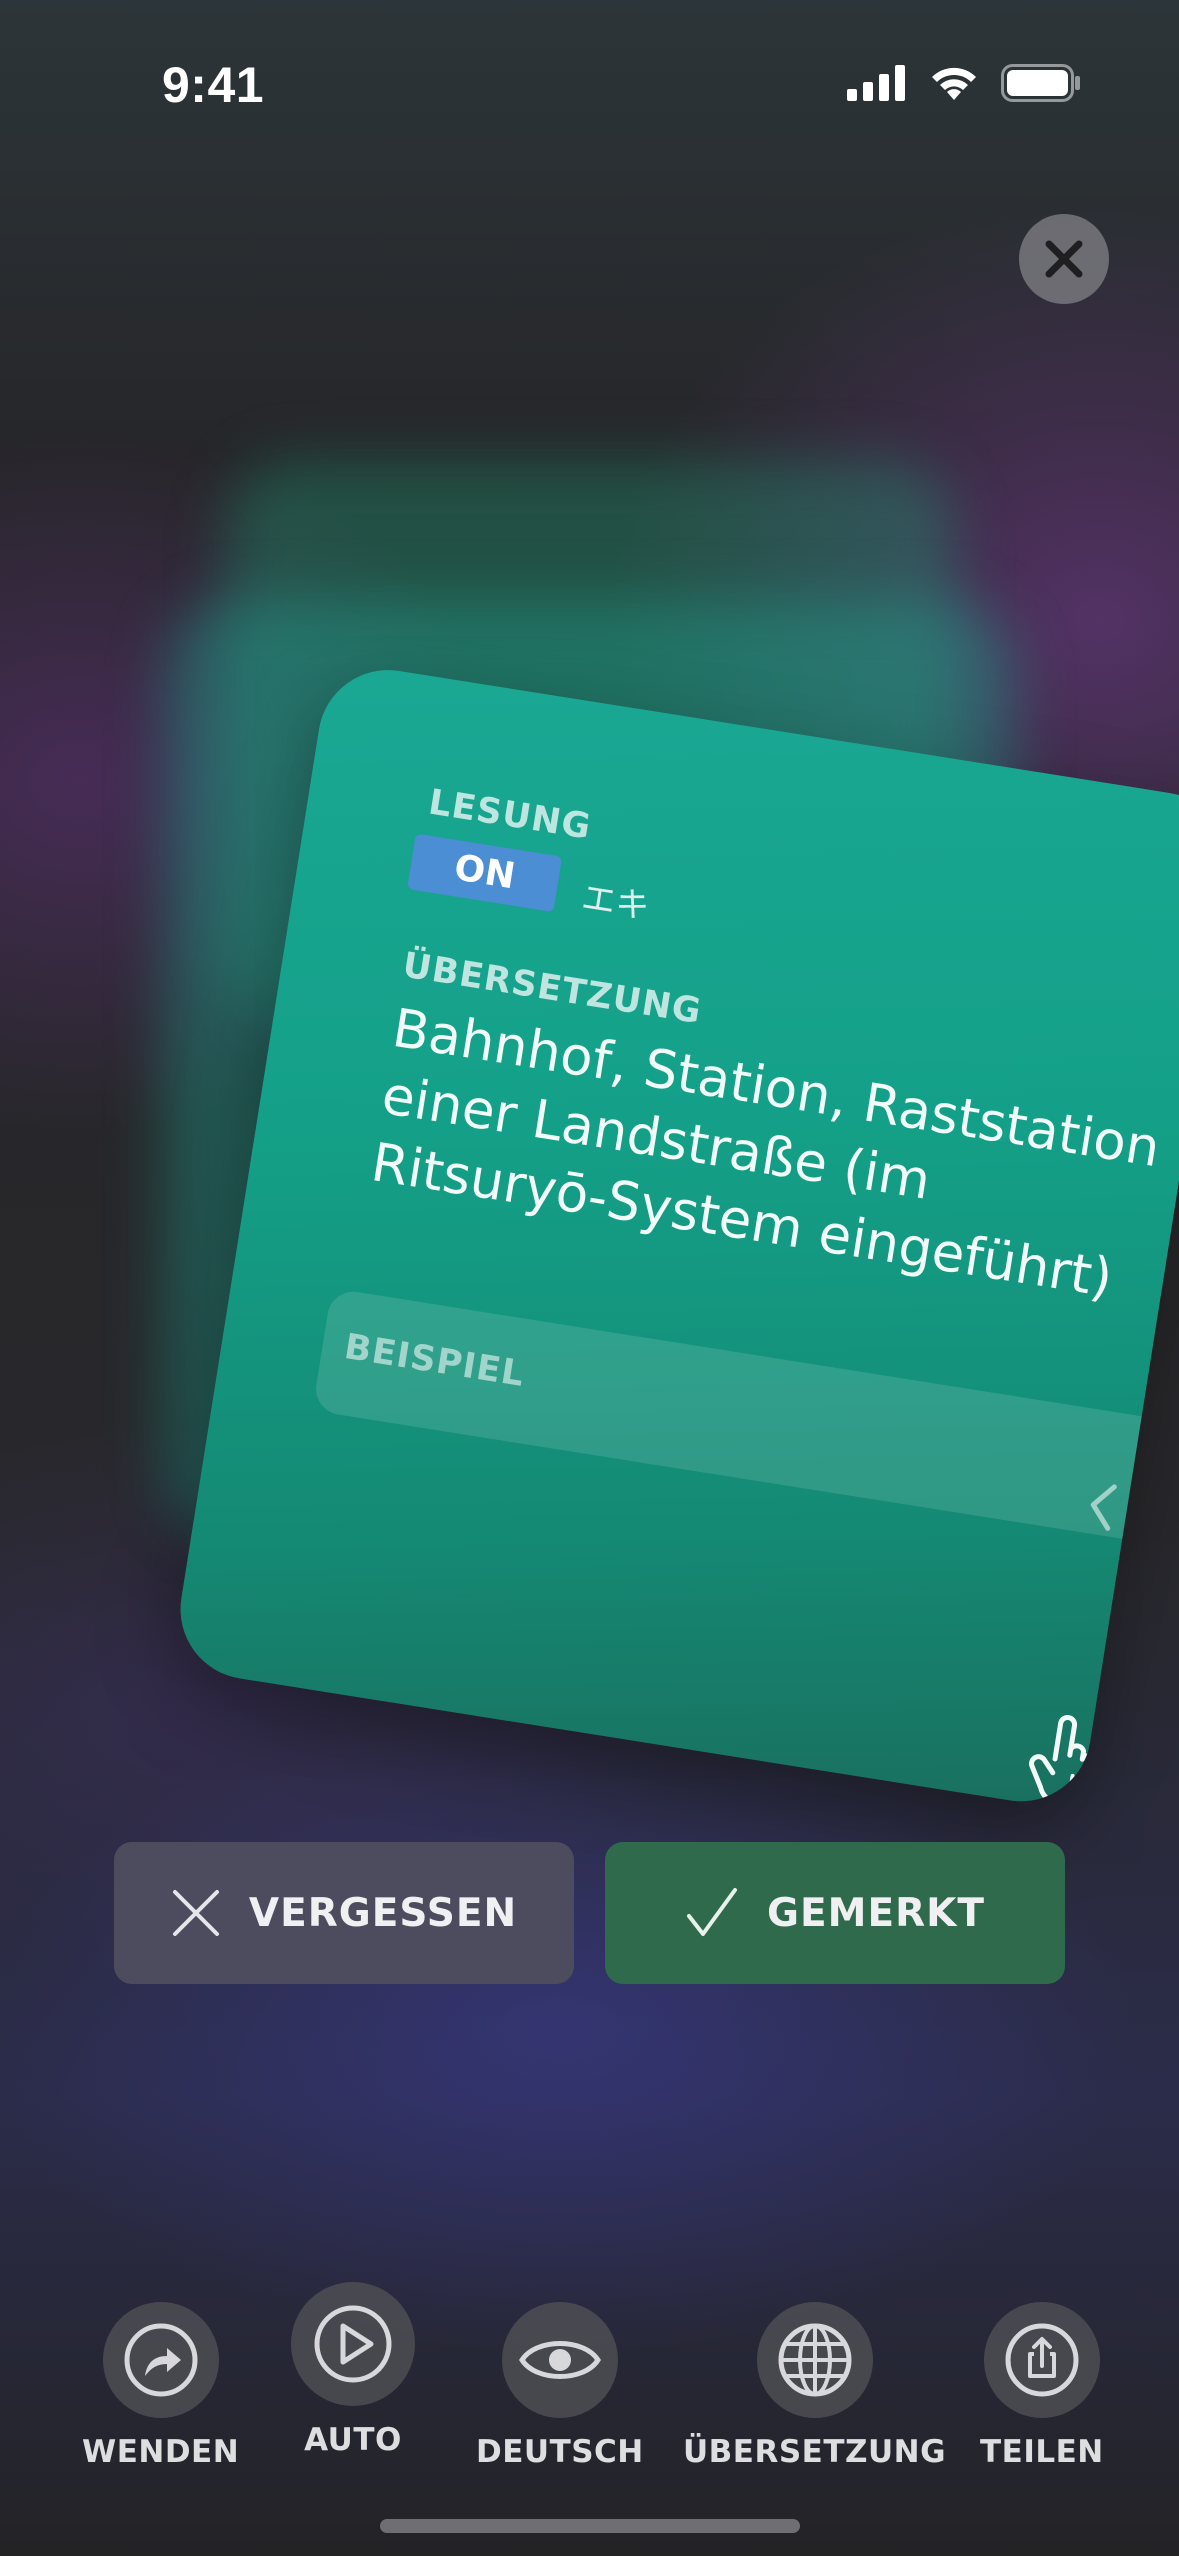  What do you see at coordinates (1042, 2452) in the screenshot?
I see `toolbar-share-label: TEILEN` at bounding box center [1042, 2452].